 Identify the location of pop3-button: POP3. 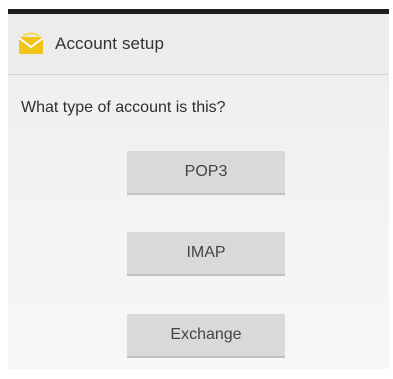
(206, 173).